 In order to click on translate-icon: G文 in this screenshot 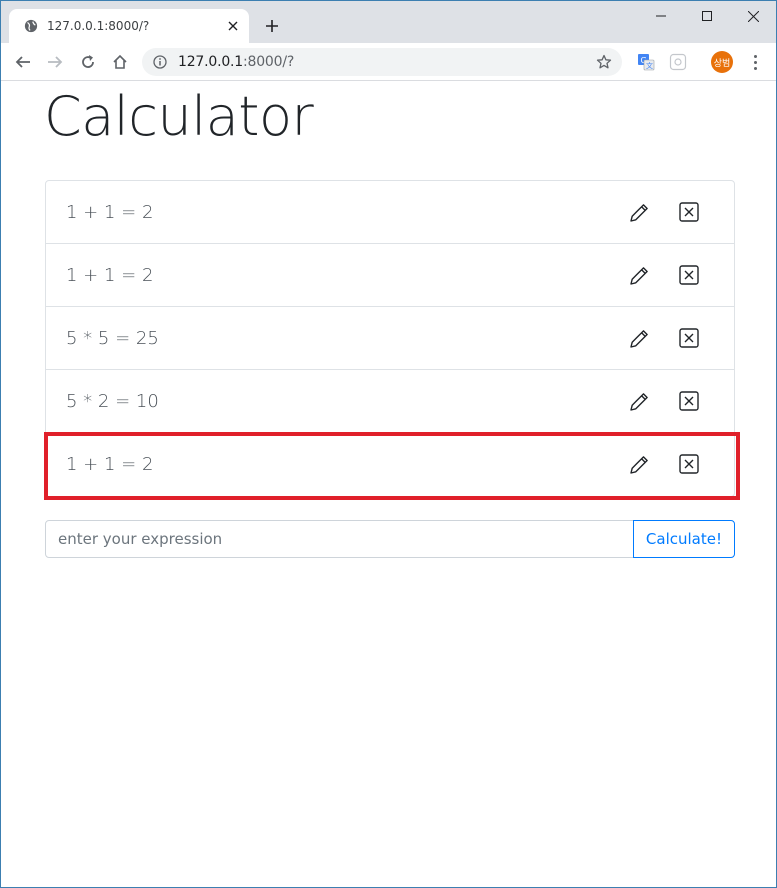, I will do `click(646, 62)`.